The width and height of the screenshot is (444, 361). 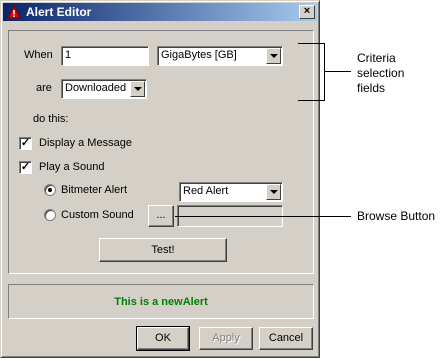 I want to click on bitmeter-alert-radio, so click(x=50, y=190).